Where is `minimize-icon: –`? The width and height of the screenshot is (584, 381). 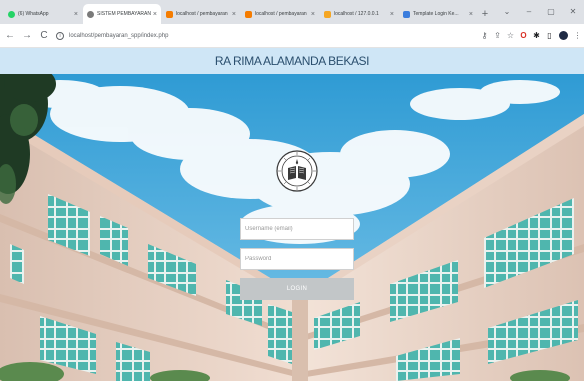 minimize-icon: – is located at coordinates (529, 11).